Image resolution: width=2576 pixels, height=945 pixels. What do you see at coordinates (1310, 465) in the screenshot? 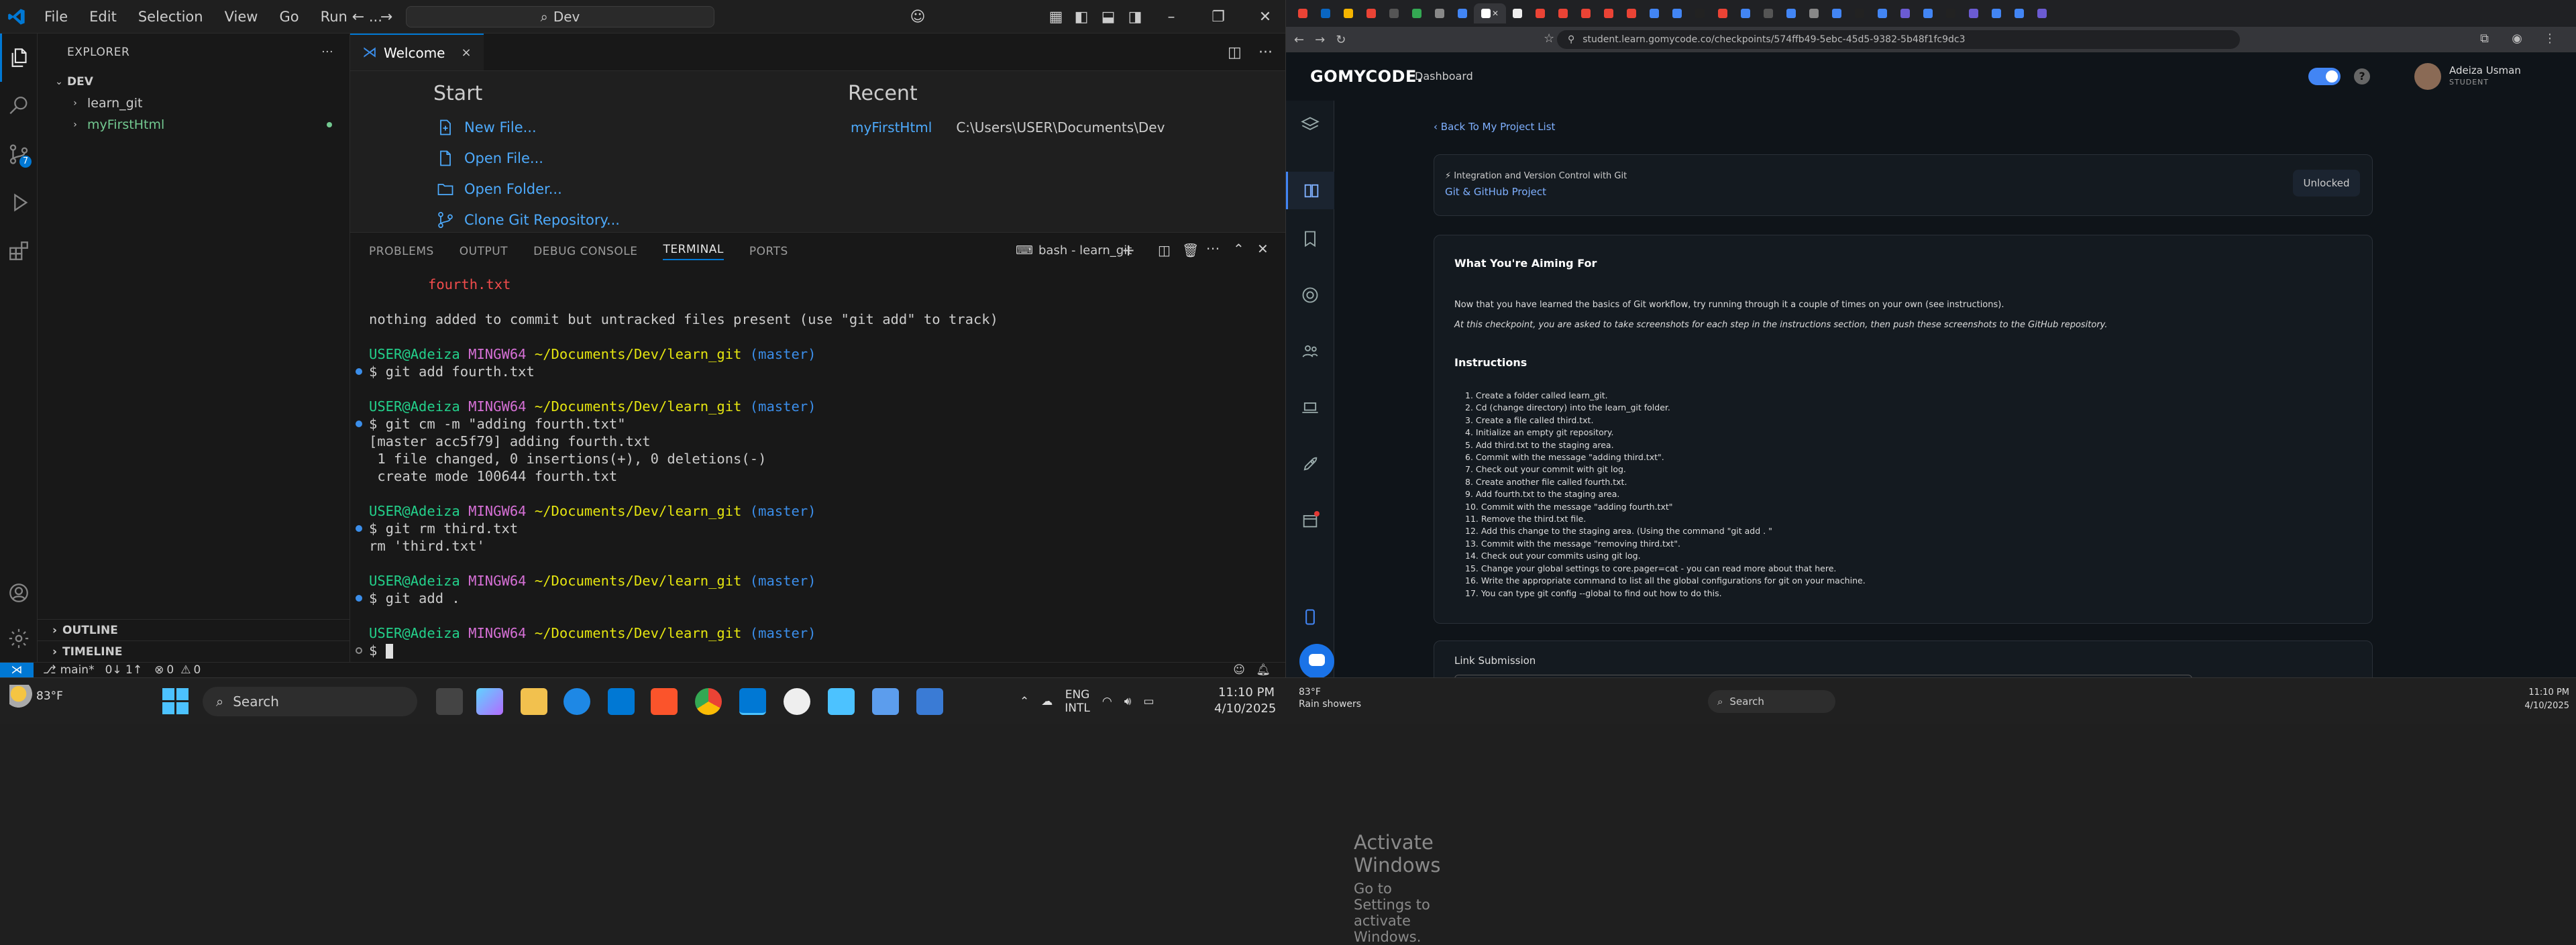
I see `rocket-icon` at bounding box center [1310, 465].